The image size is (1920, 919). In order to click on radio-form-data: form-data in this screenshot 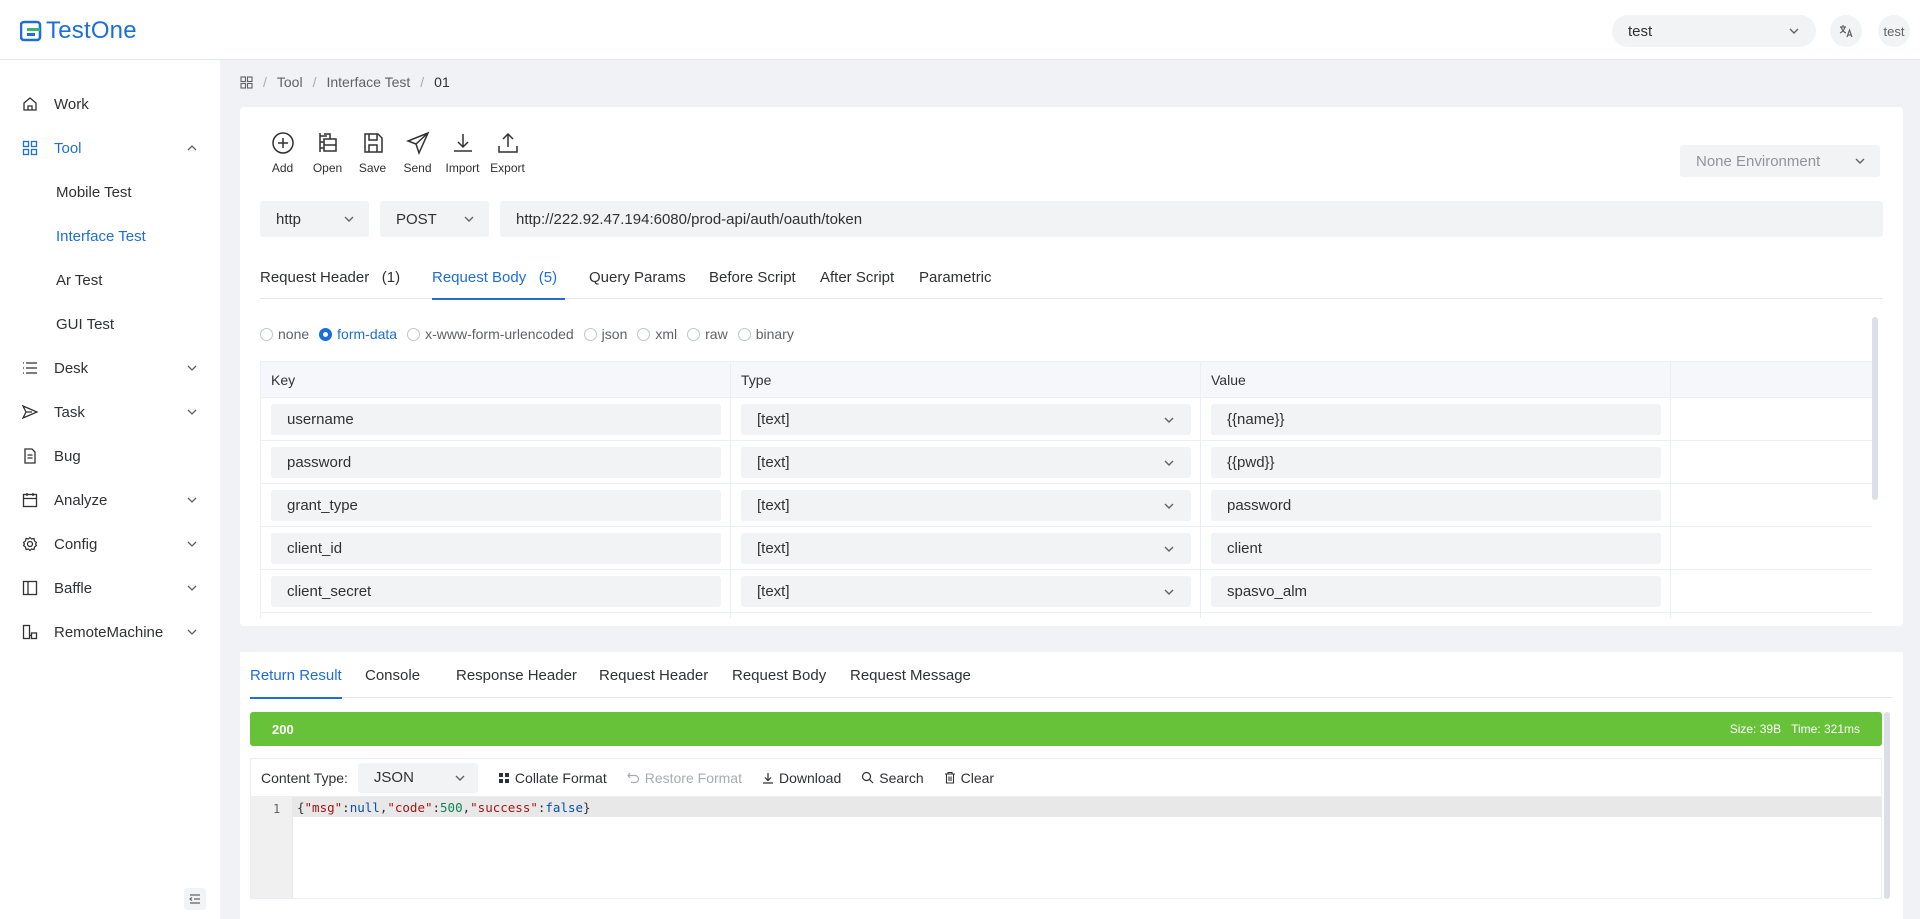, I will do `click(358, 334)`.